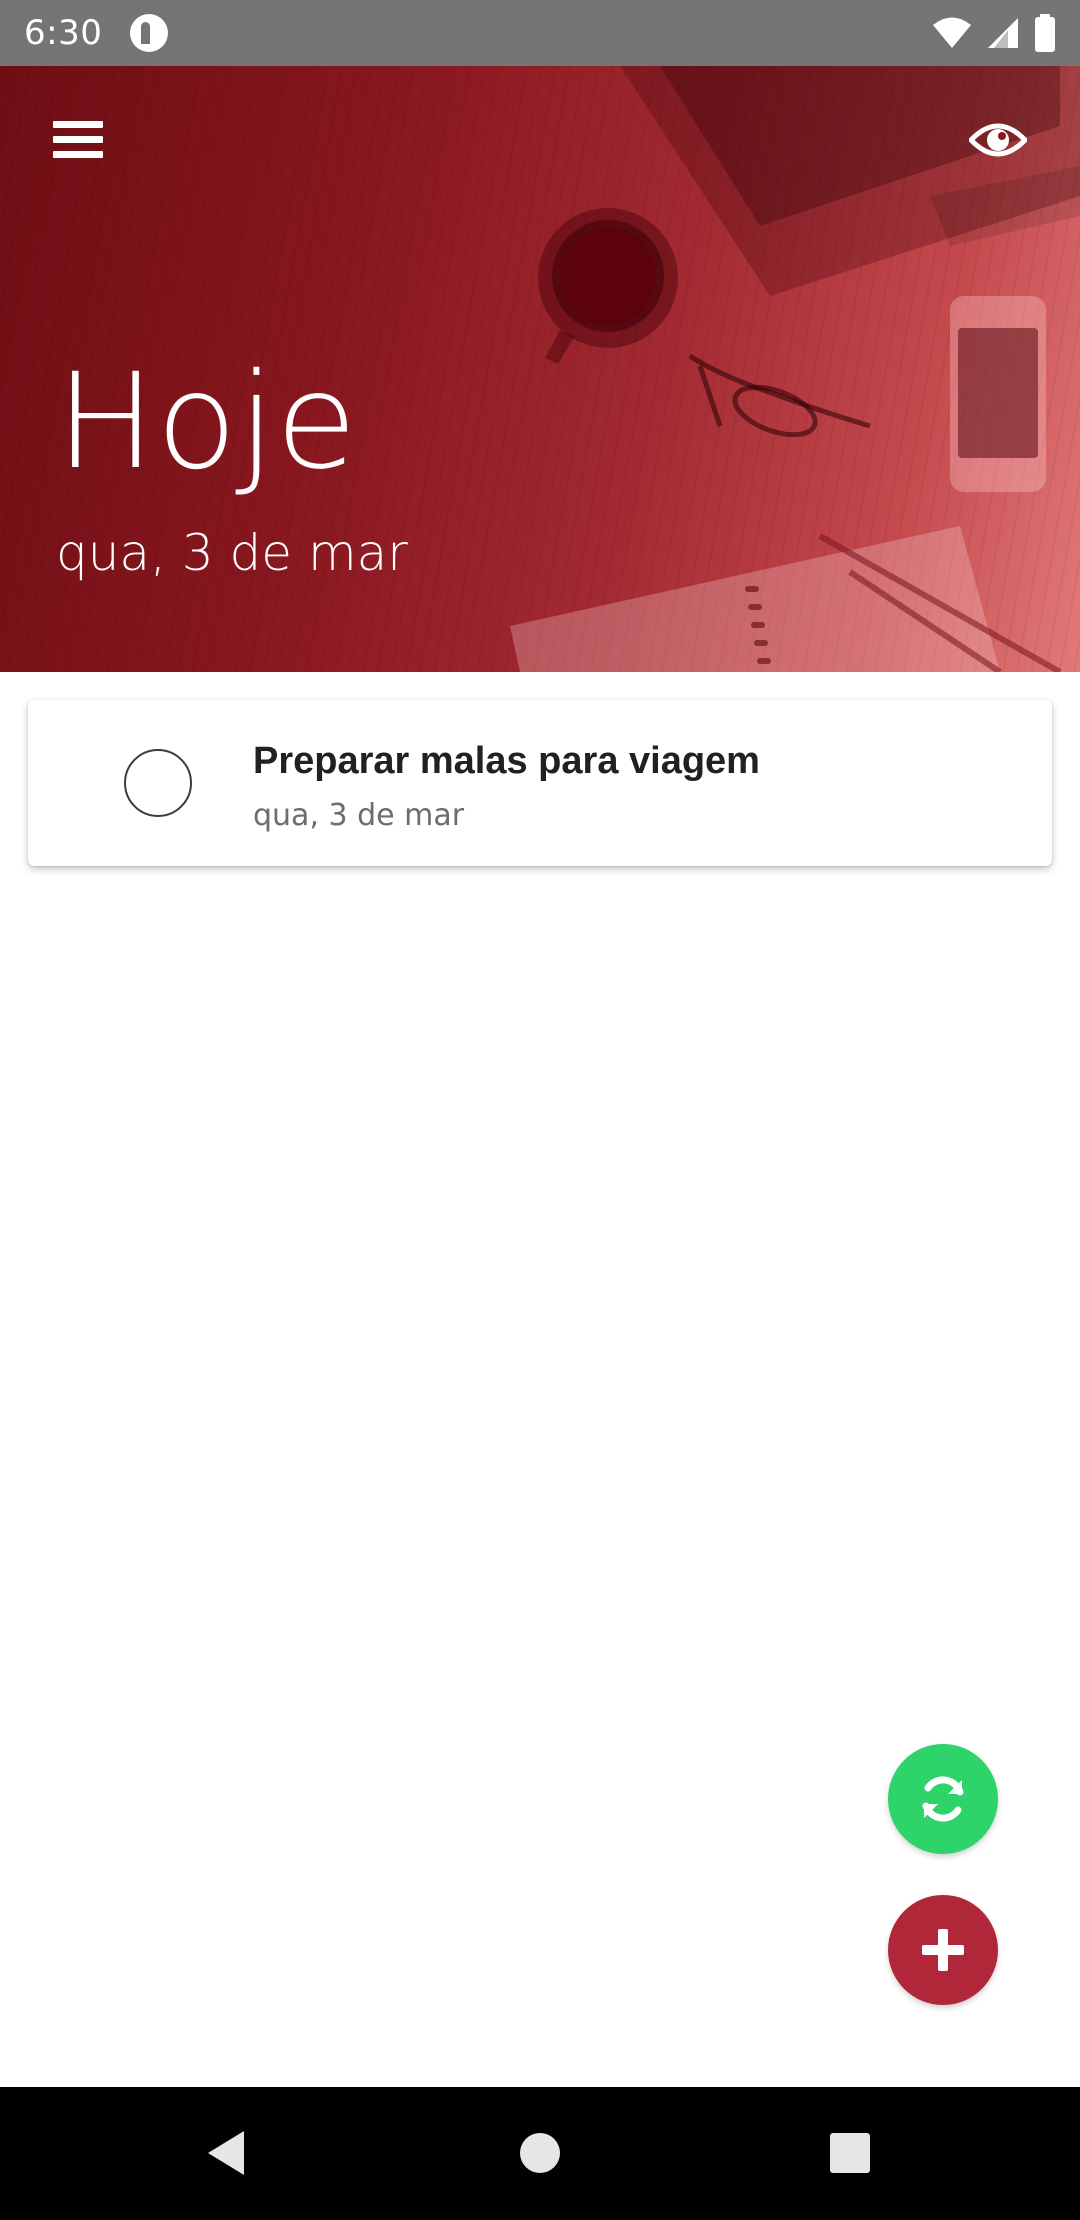  What do you see at coordinates (608, 286) in the screenshot?
I see `coffee-cup-graphic` at bounding box center [608, 286].